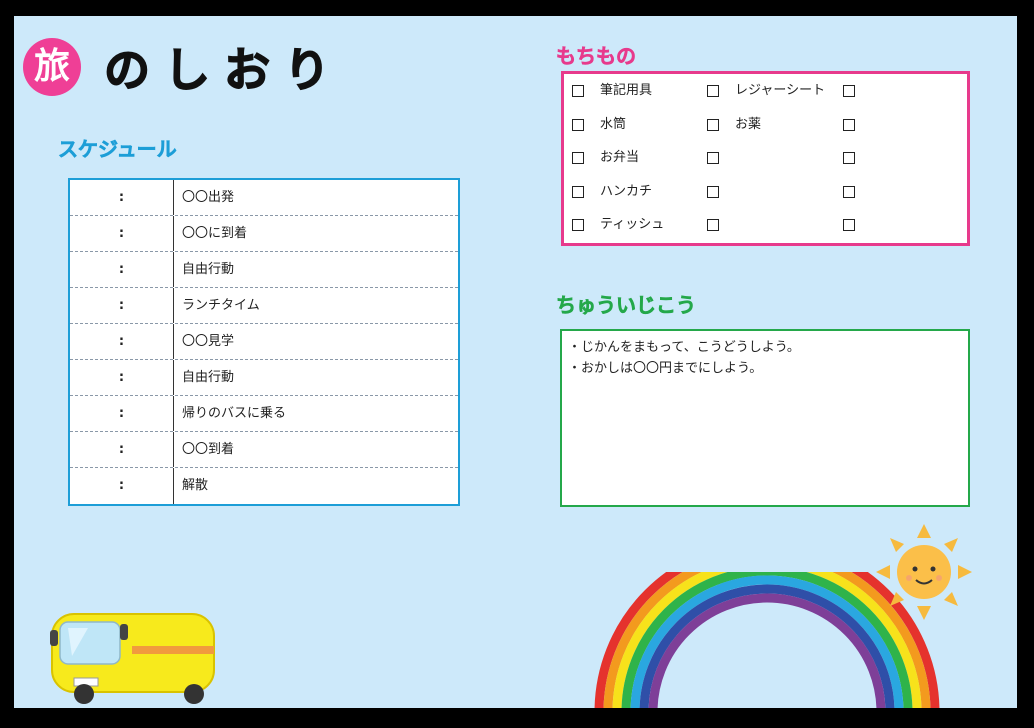 The width and height of the screenshot is (1034, 728). I want to click on schedule-row: : 〇〇到着, so click(264, 450).